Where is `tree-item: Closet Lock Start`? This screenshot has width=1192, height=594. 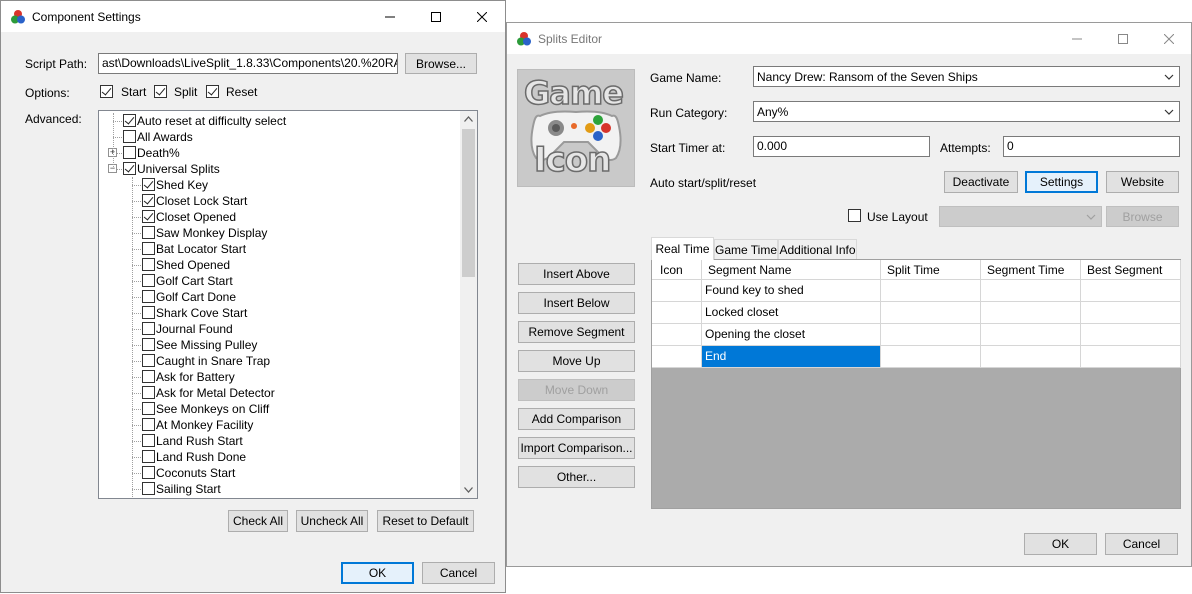
tree-item: Closet Lock Start is located at coordinates (194, 201).